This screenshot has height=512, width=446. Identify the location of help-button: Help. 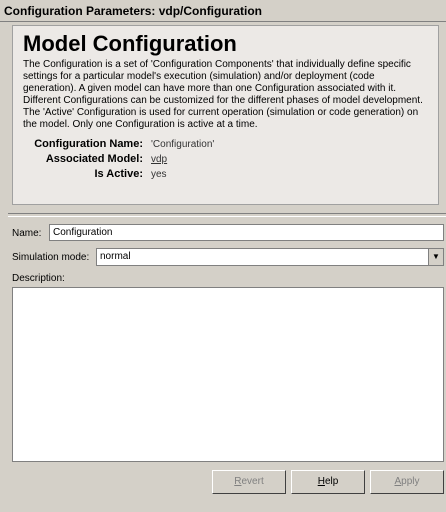
(328, 482).